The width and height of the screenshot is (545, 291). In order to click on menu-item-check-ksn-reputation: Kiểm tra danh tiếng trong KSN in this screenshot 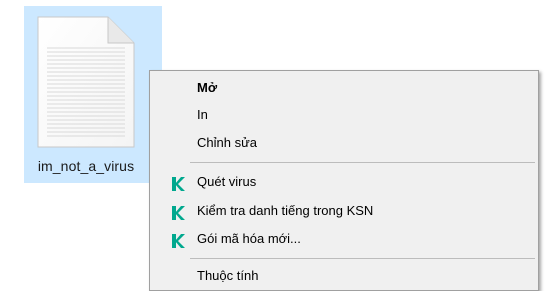, I will do `click(344, 211)`.